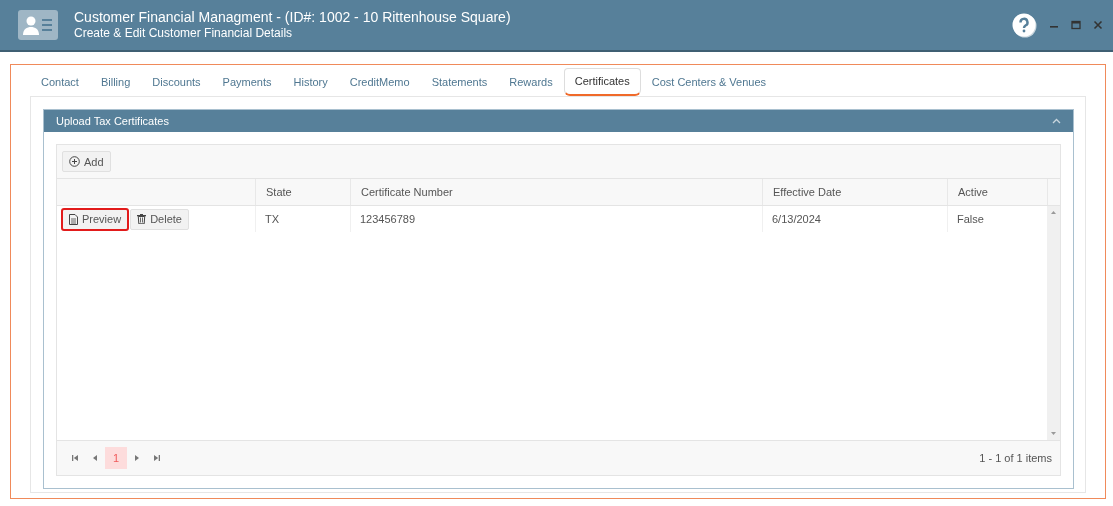 The width and height of the screenshot is (1113, 506). Describe the element at coordinates (997, 192) in the screenshot. I see `column-header: Active` at that location.